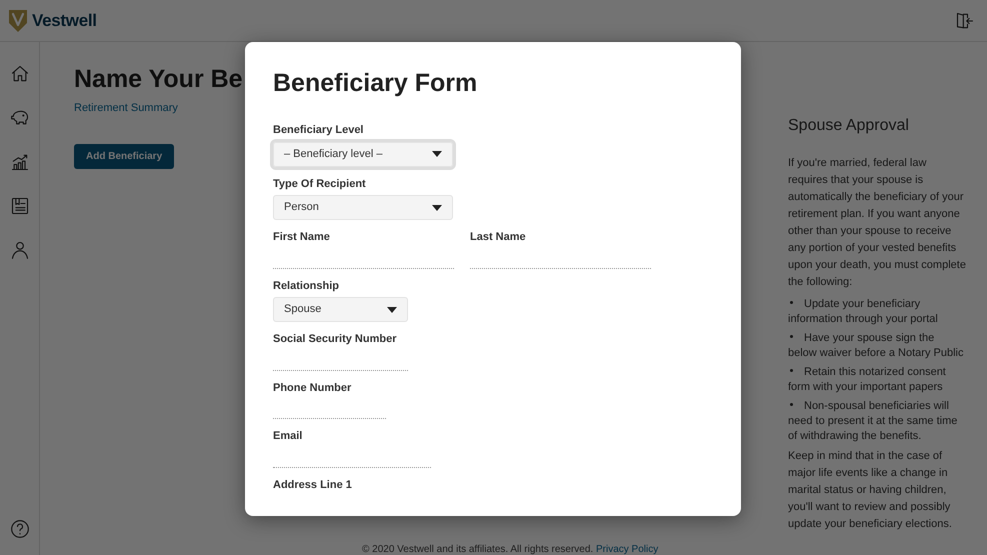 The image size is (987, 555). What do you see at coordinates (340, 309) in the screenshot?
I see `select-dropdown: Spouse` at bounding box center [340, 309].